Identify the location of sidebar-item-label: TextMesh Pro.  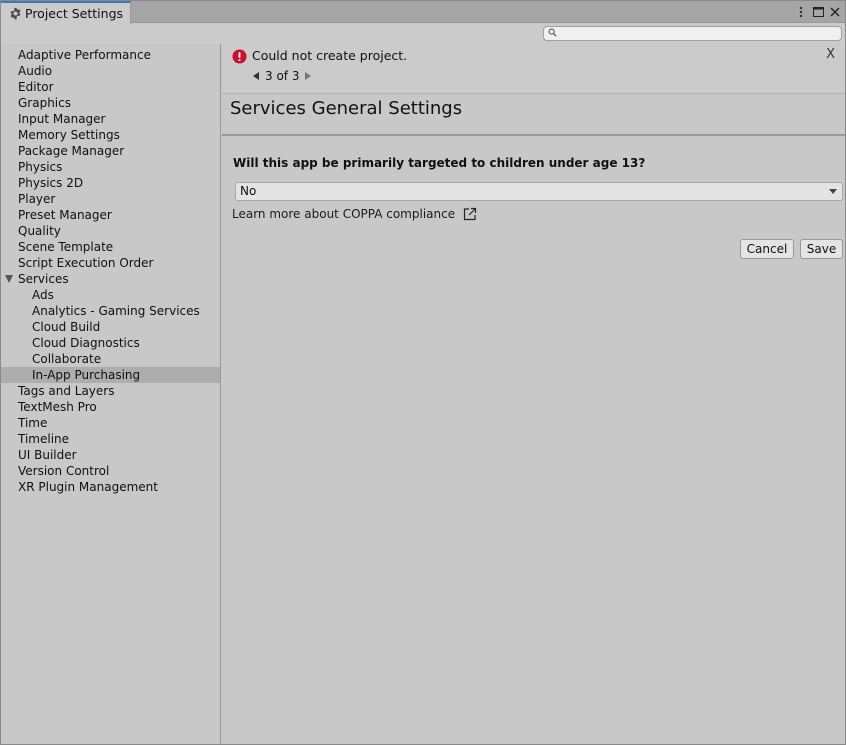
(57, 407).